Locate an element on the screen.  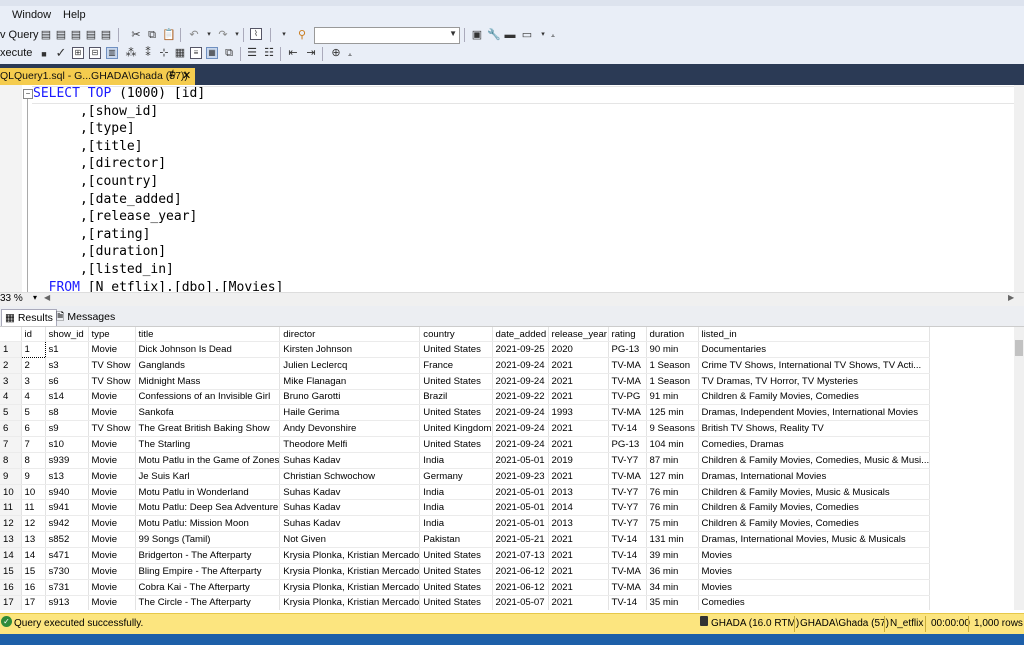
query-options-icon: ⊟ is located at coordinates (95, 53).